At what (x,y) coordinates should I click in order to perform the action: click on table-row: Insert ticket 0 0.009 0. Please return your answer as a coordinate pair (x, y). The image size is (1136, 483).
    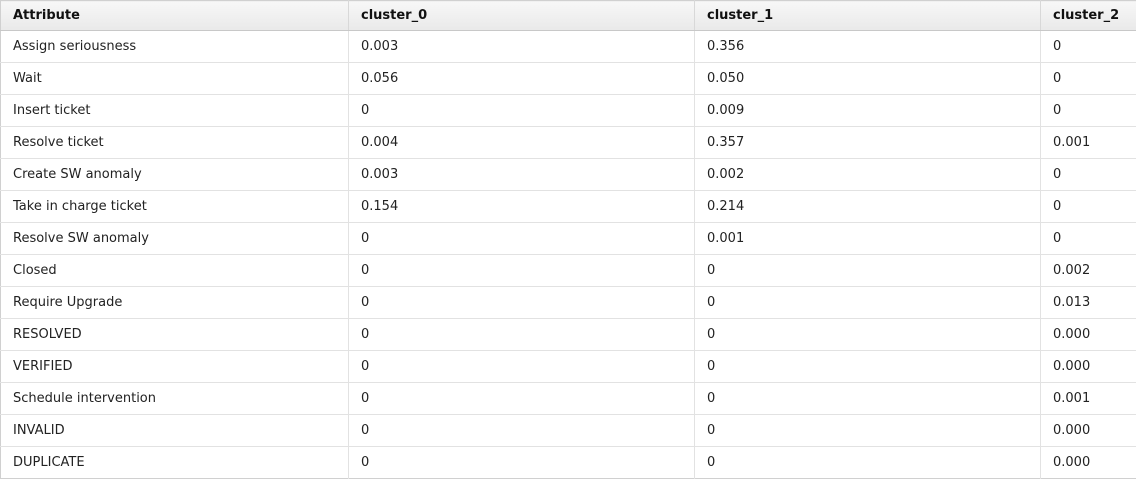
    Looking at the image, I should click on (568, 110).